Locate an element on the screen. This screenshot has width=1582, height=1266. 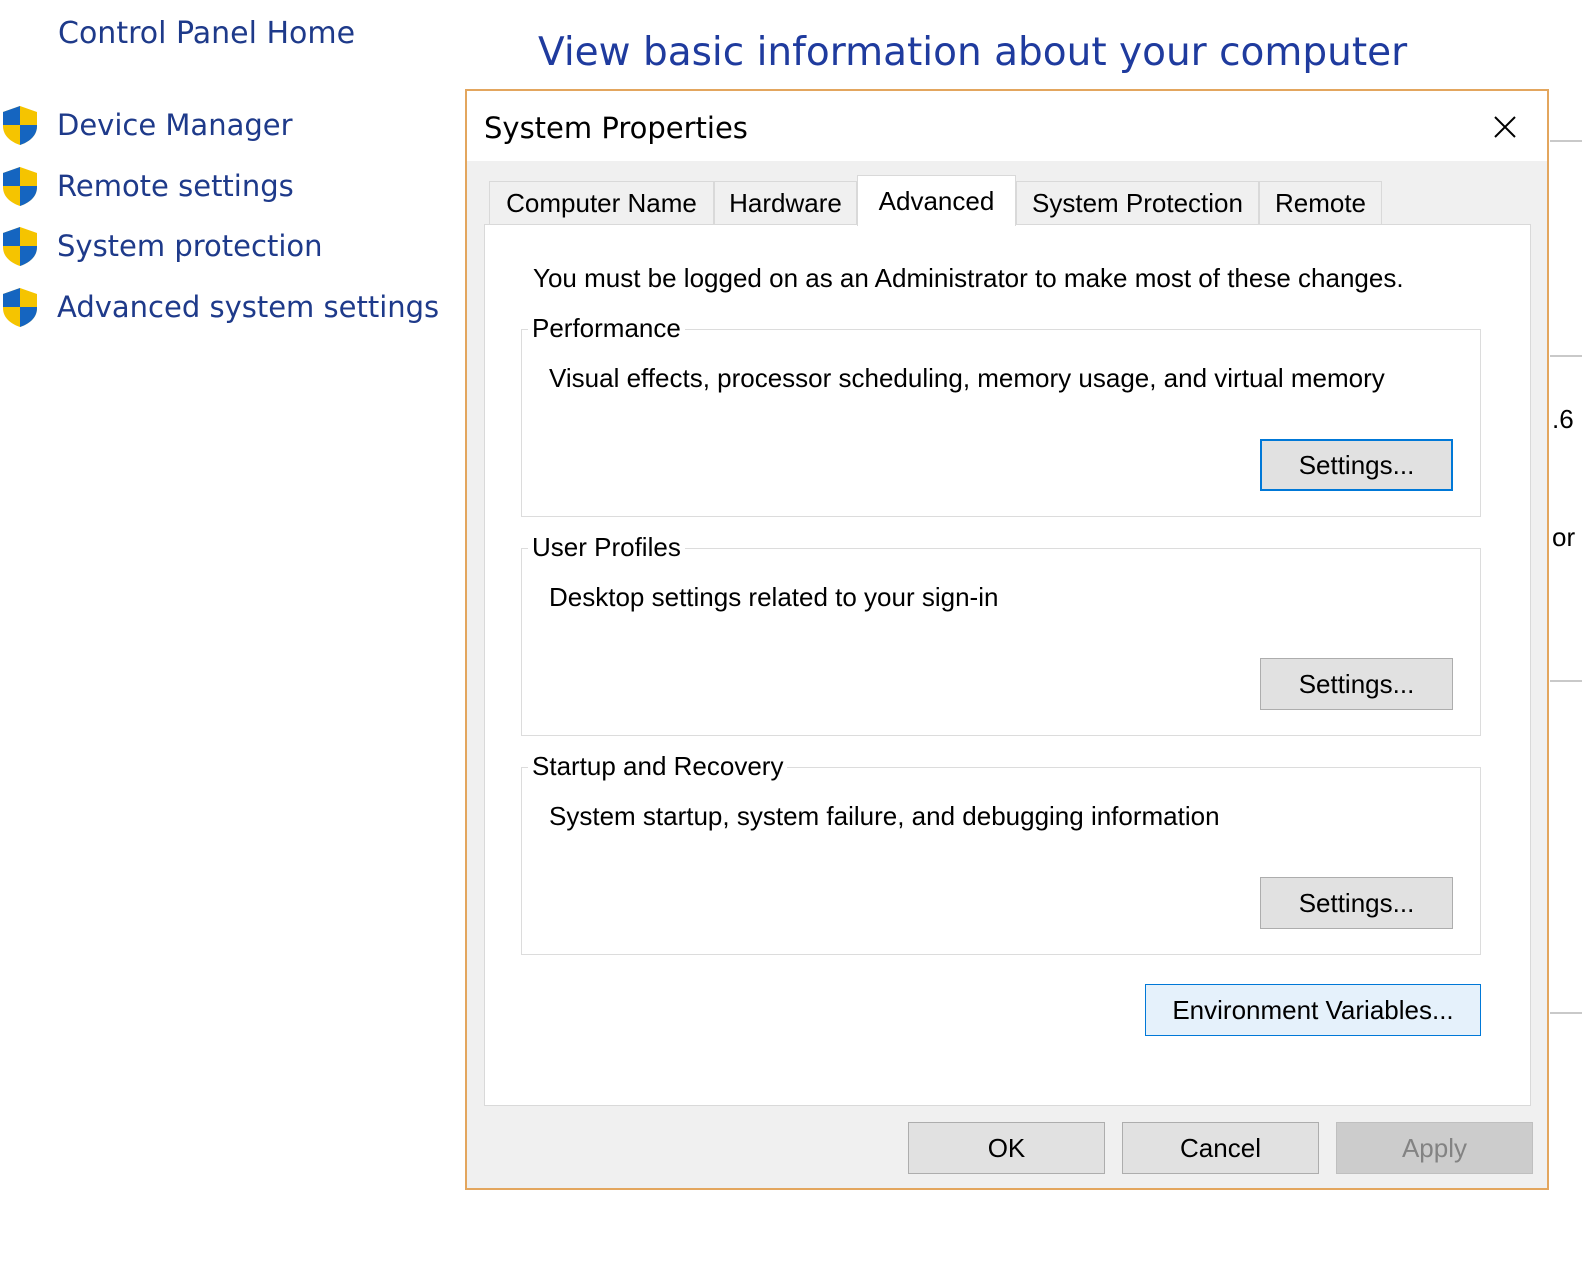
sidebar-item-device-manager: Device Manager is located at coordinates (146, 125).